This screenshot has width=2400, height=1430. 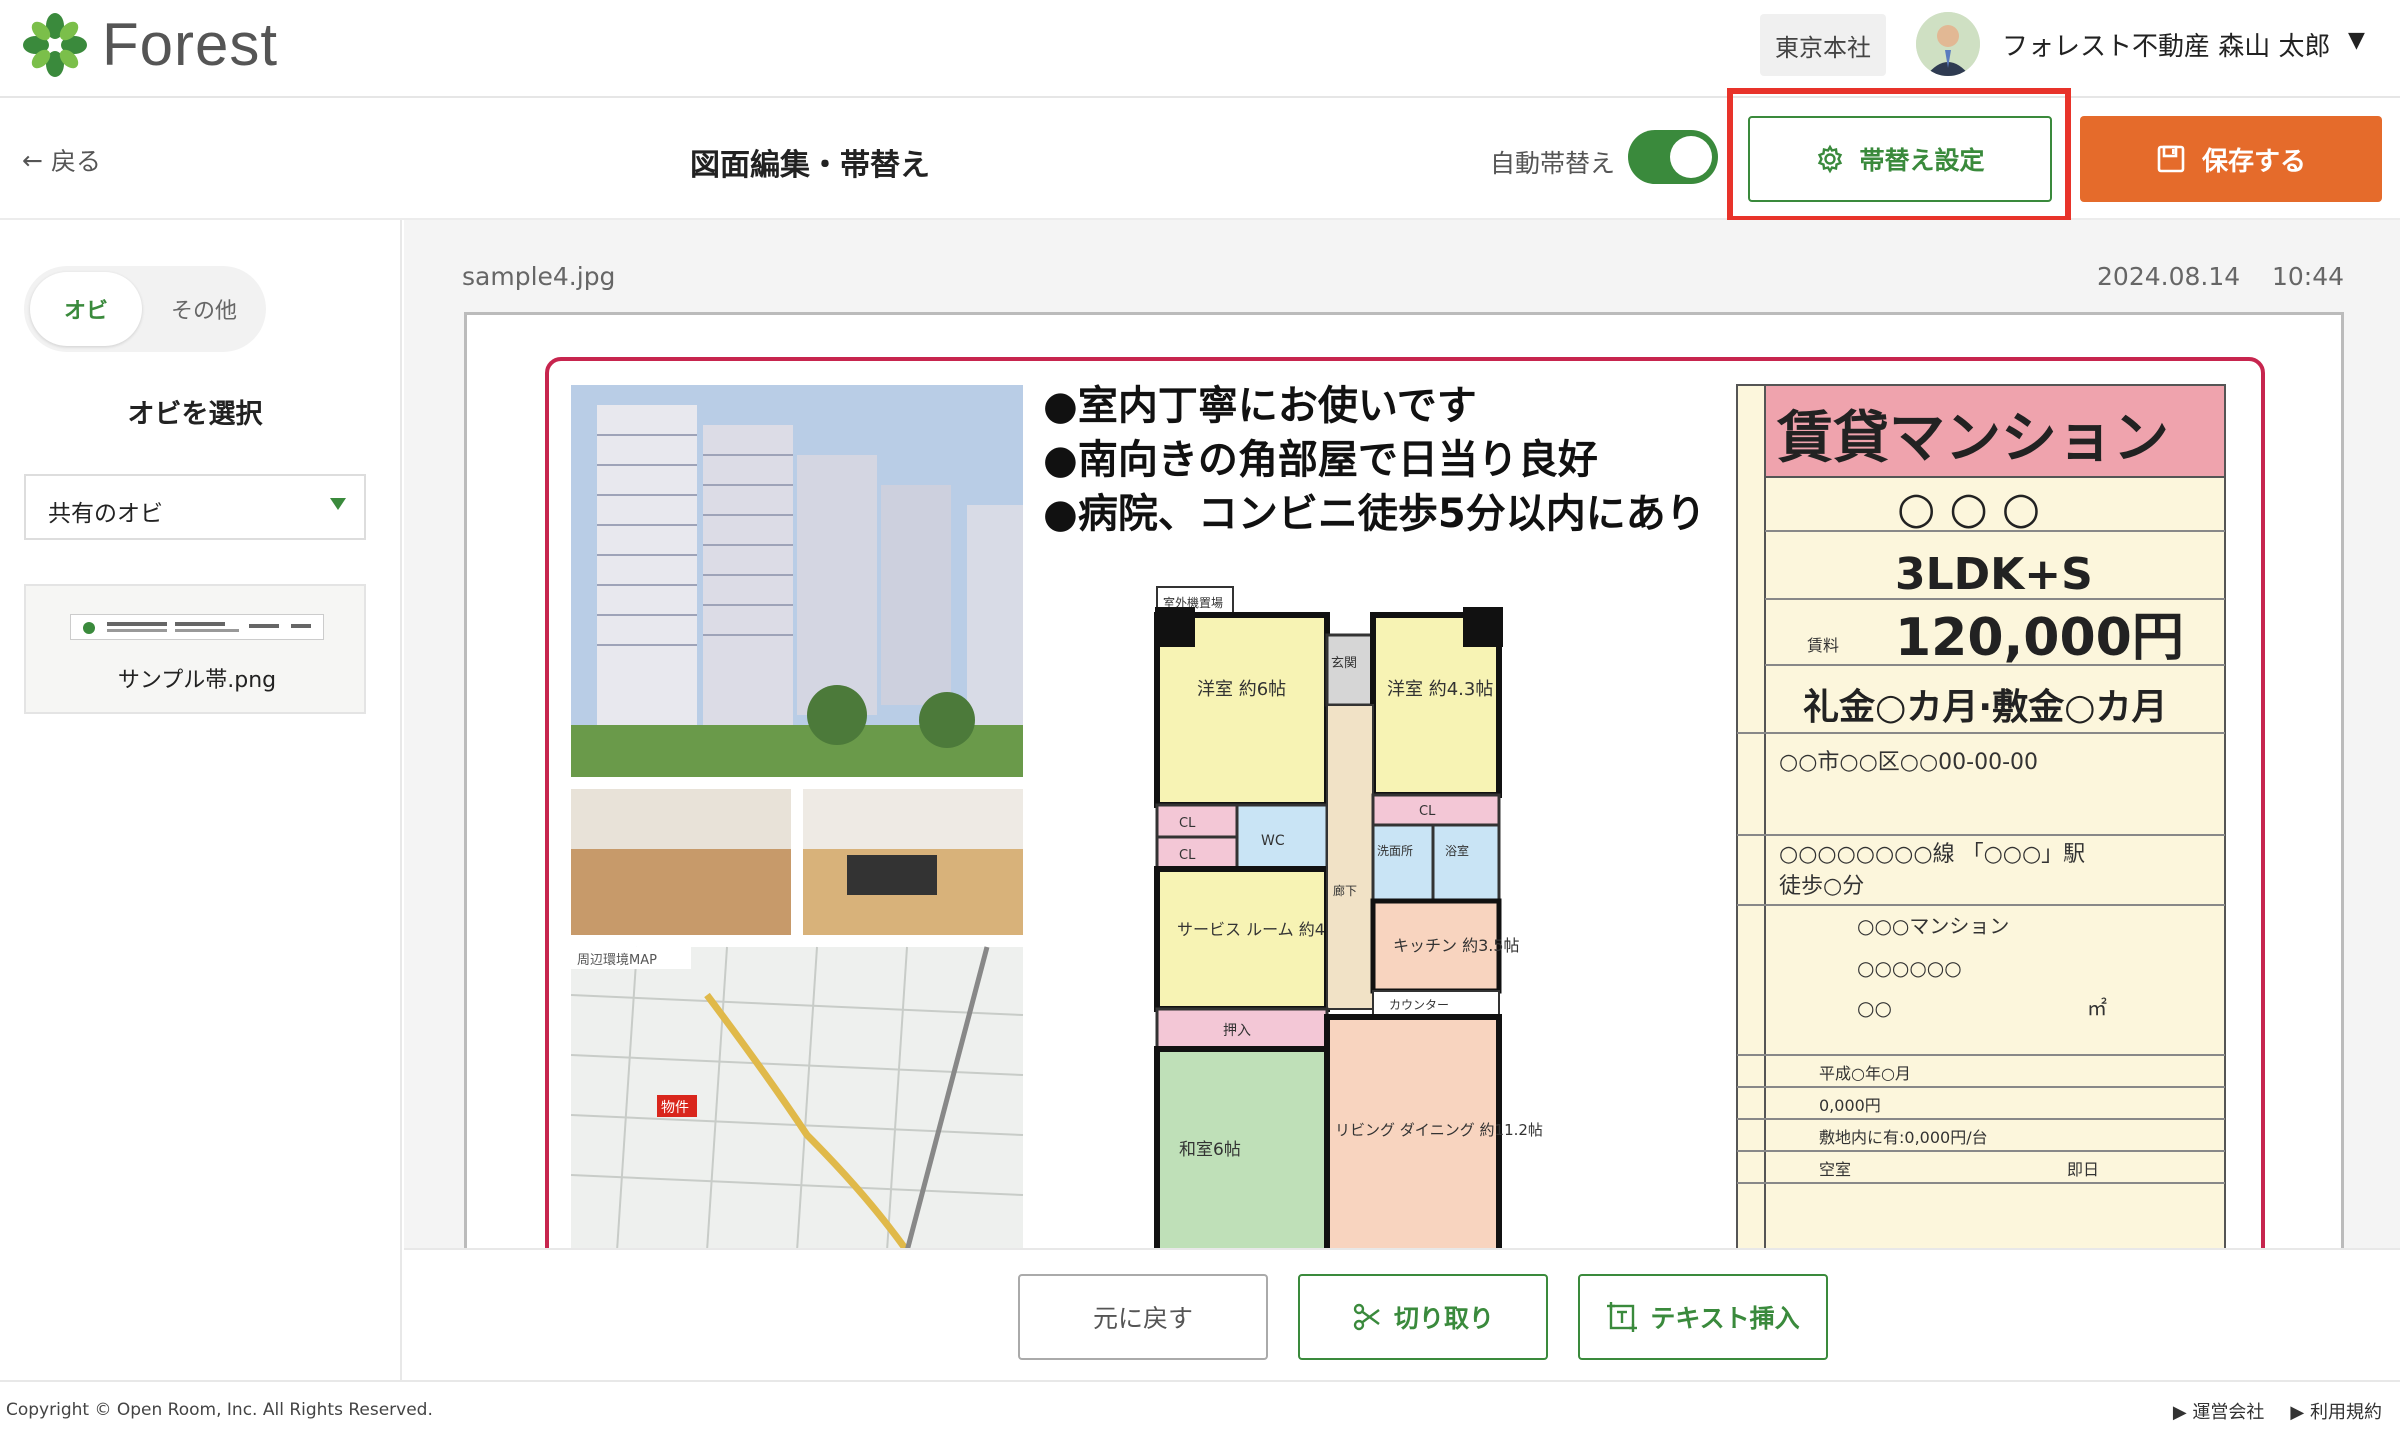 I want to click on closet-3: CL, so click(x=1427, y=811).